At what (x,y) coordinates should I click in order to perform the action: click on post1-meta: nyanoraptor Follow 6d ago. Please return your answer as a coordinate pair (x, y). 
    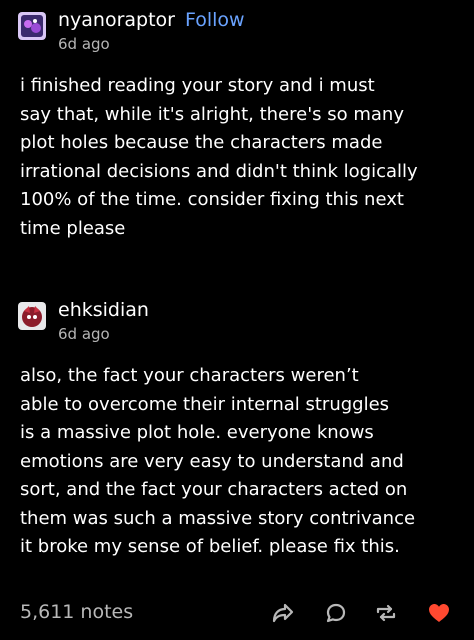
    Looking at the image, I should click on (151, 30).